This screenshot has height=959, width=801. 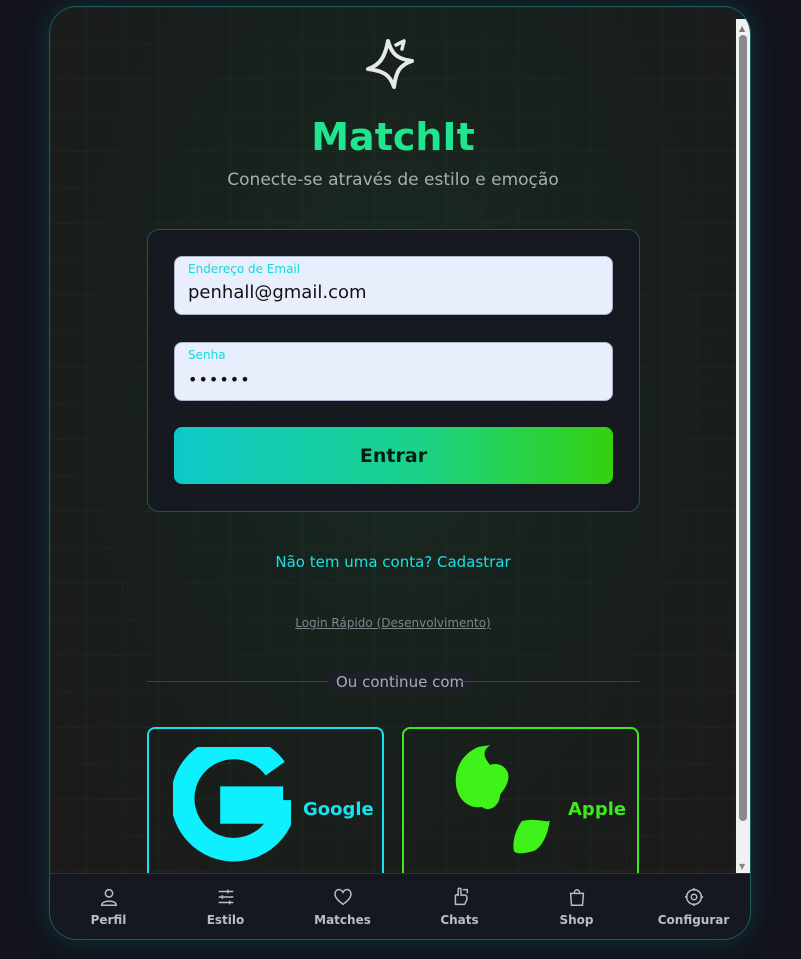 I want to click on nav-label: Configurar, so click(x=693, y=920).